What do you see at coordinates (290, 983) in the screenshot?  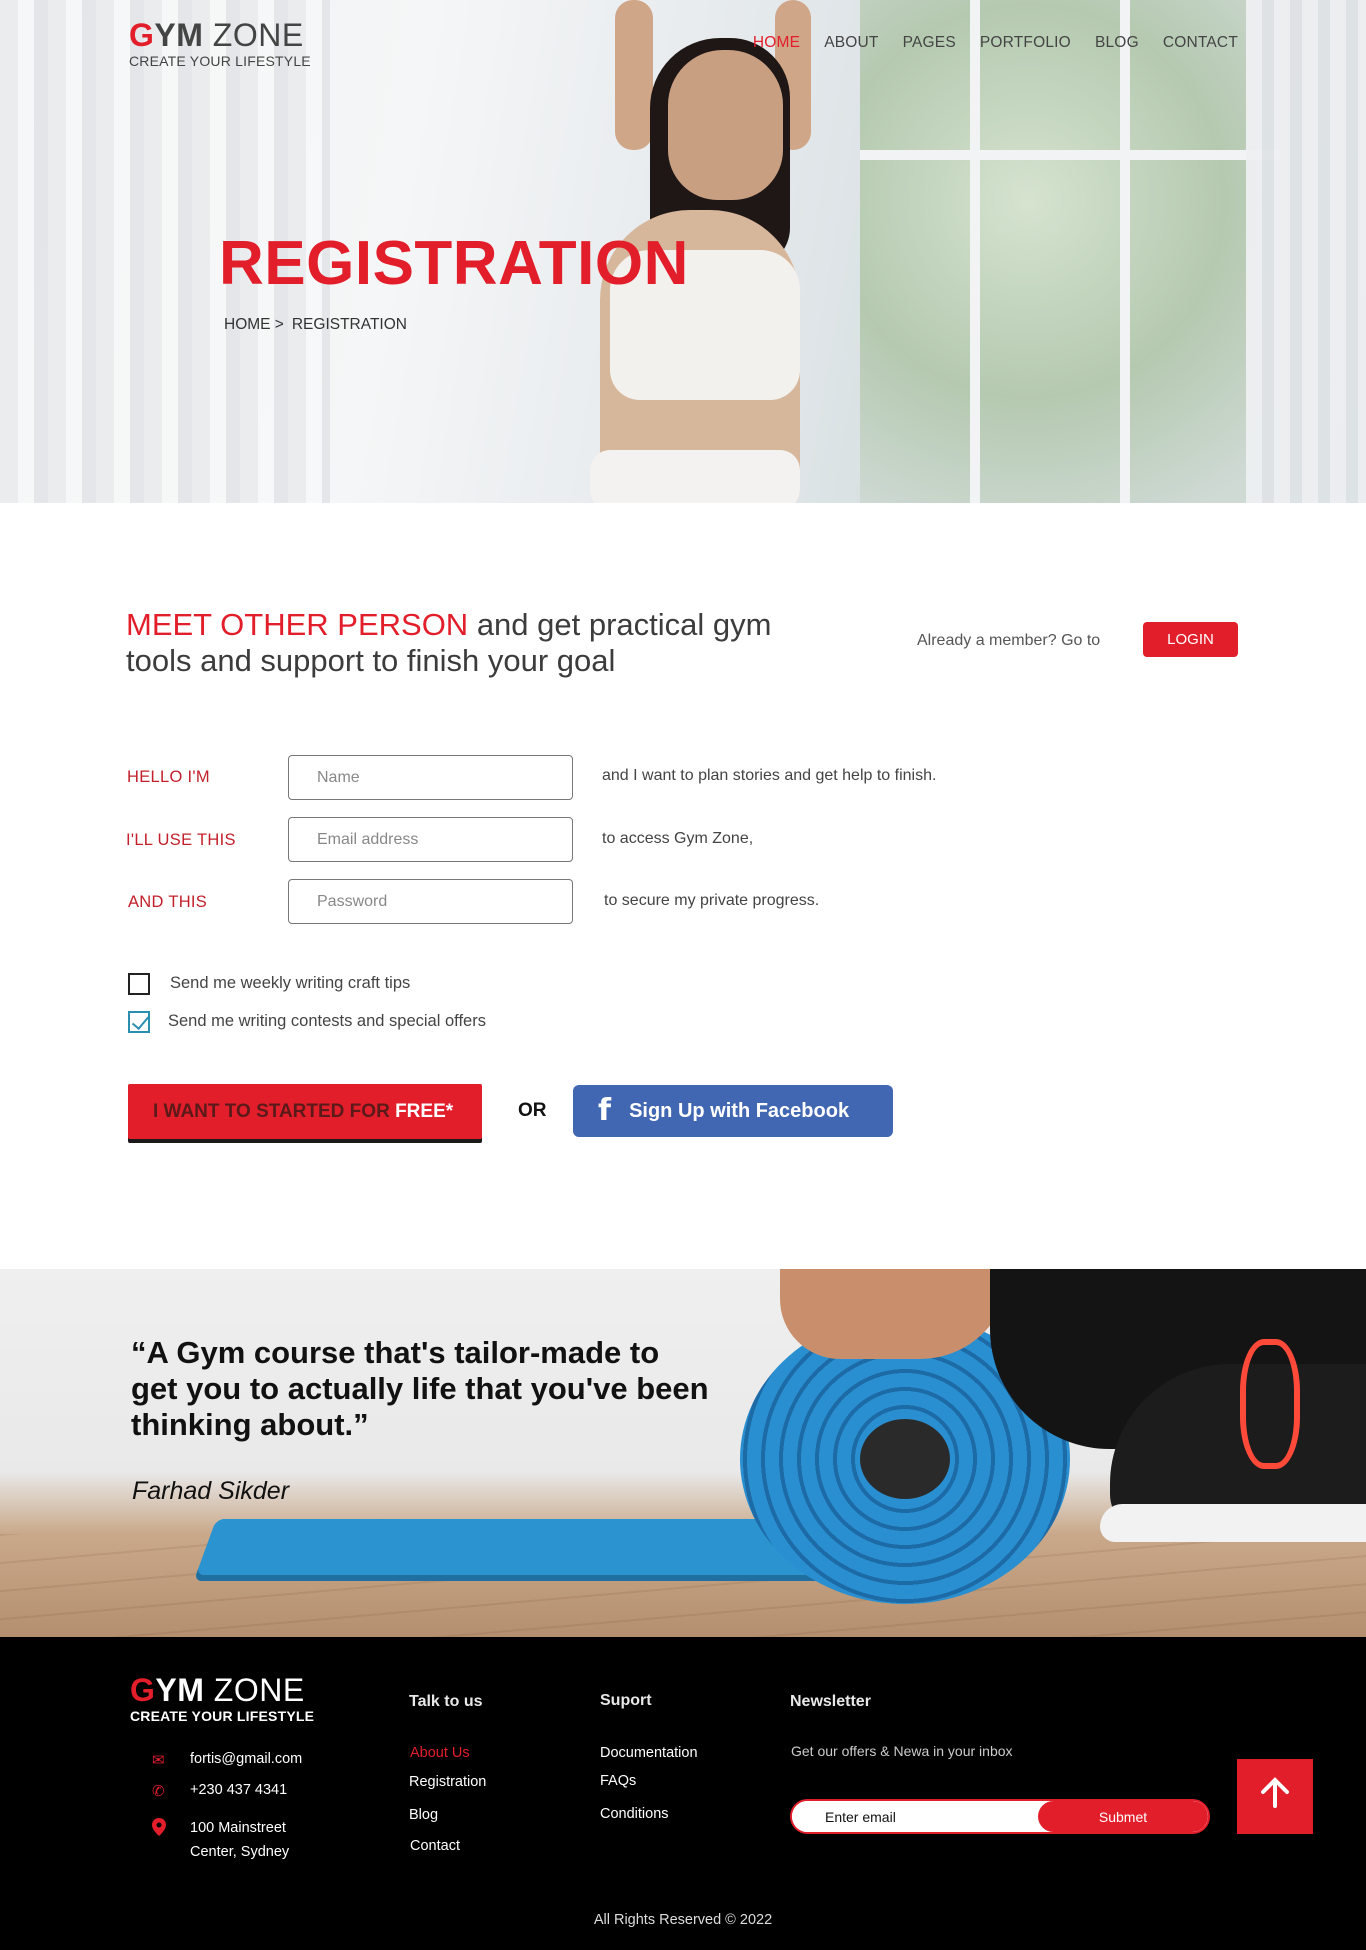 I see `weekly-tips-label: Send me weekly writing craft tips` at bounding box center [290, 983].